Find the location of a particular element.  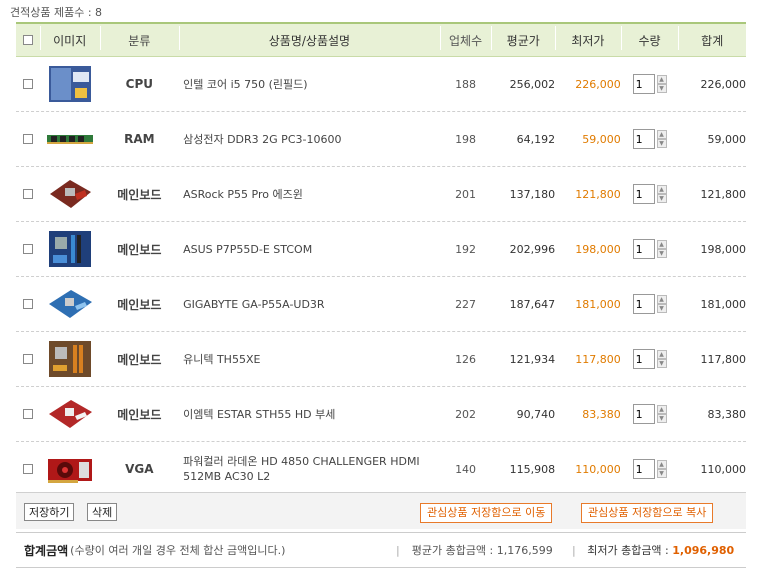

row-avg-price: 187,647 is located at coordinates (532, 304).